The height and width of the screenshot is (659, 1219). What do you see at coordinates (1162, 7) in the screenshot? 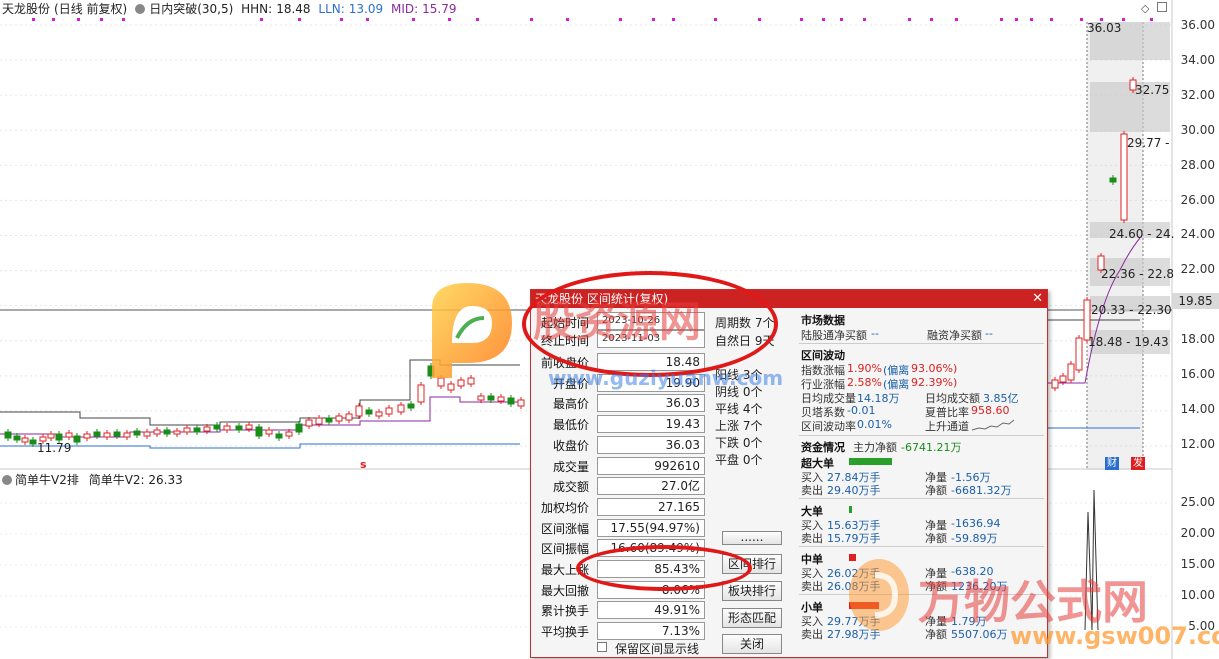
I see `maximize-icon` at bounding box center [1162, 7].